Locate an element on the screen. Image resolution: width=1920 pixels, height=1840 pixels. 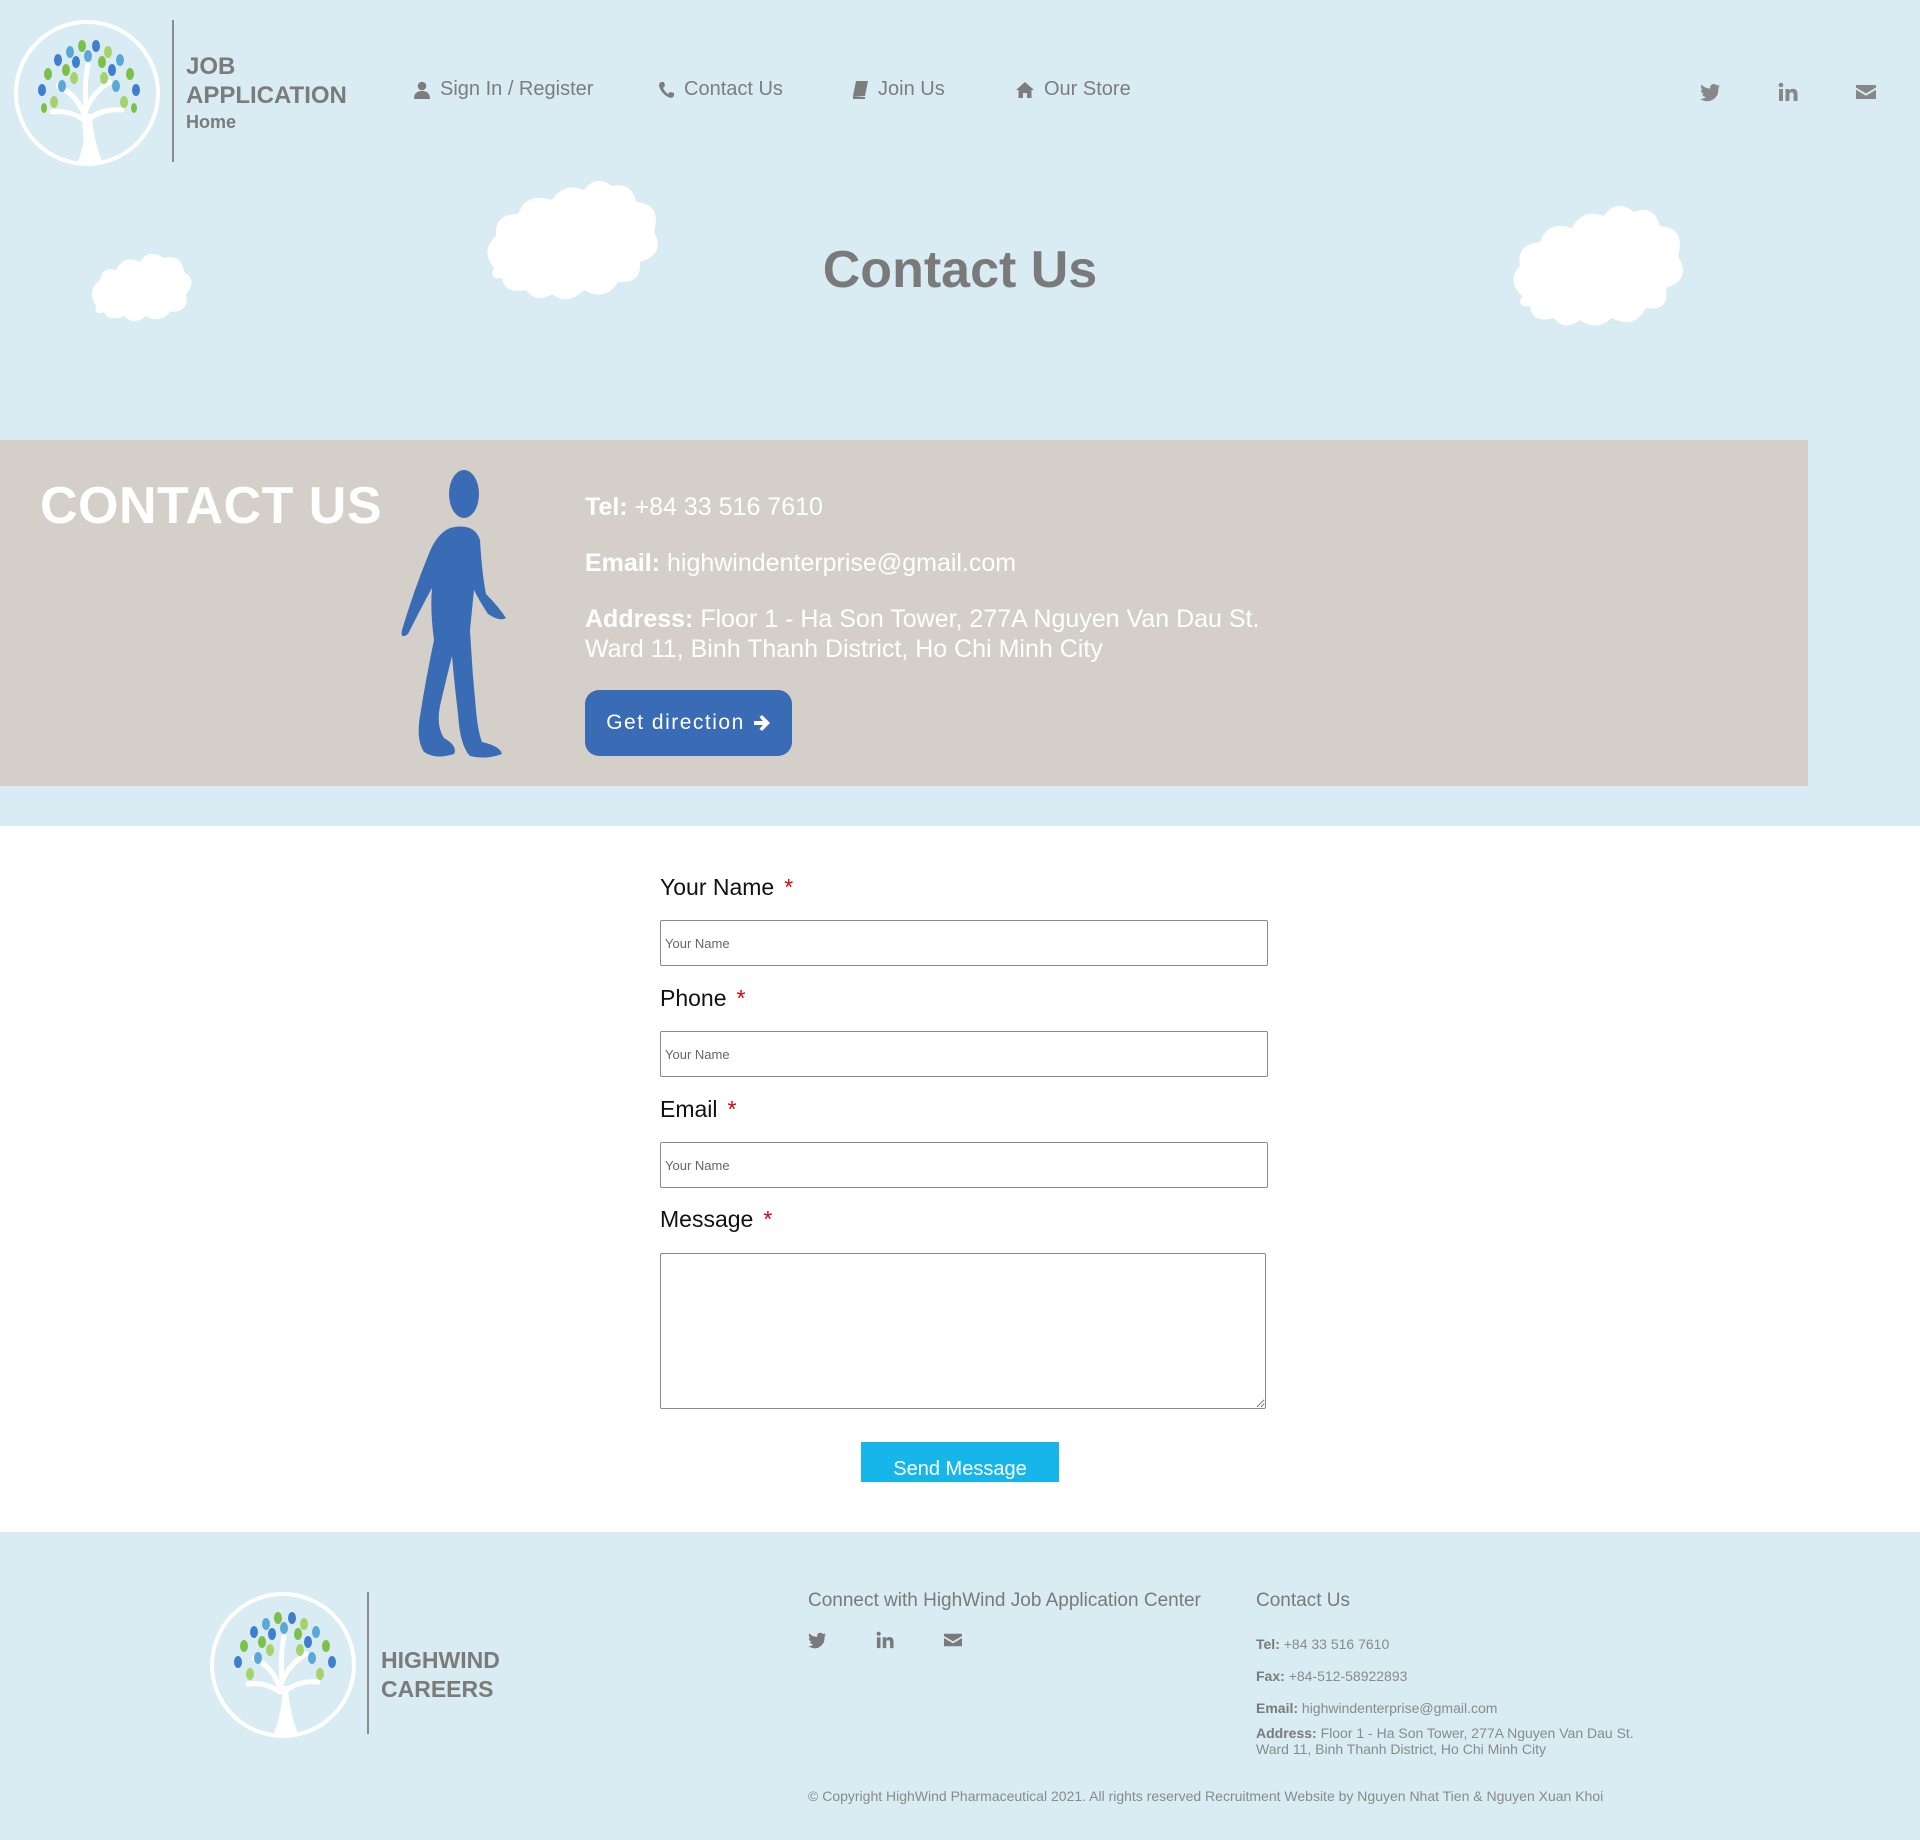
get-direction-label: Get direction is located at coordinates (675, 722).